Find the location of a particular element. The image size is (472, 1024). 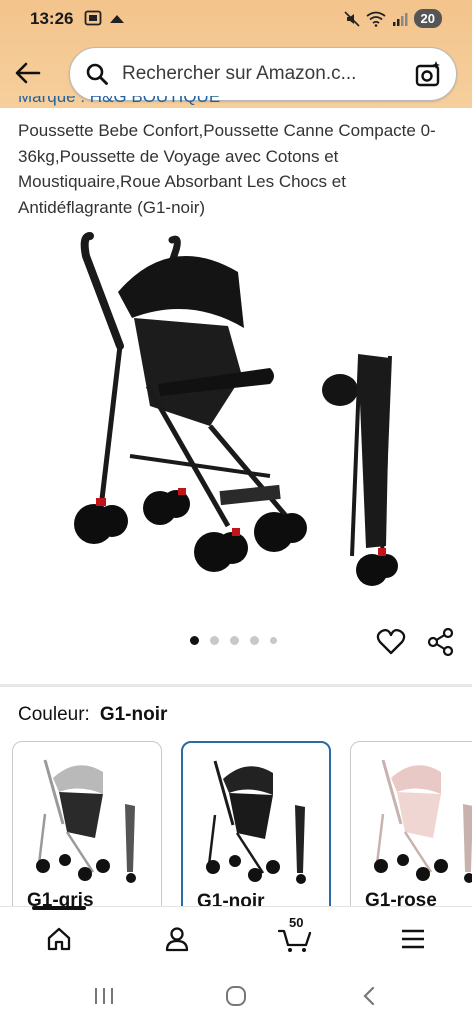

cloud-icon is located at coordinates (117, 19).